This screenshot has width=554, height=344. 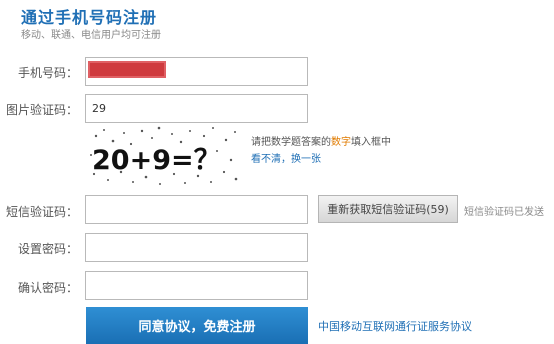 I want to click on captcha-tip-highlight: 数字, so click(x=341, y=142).